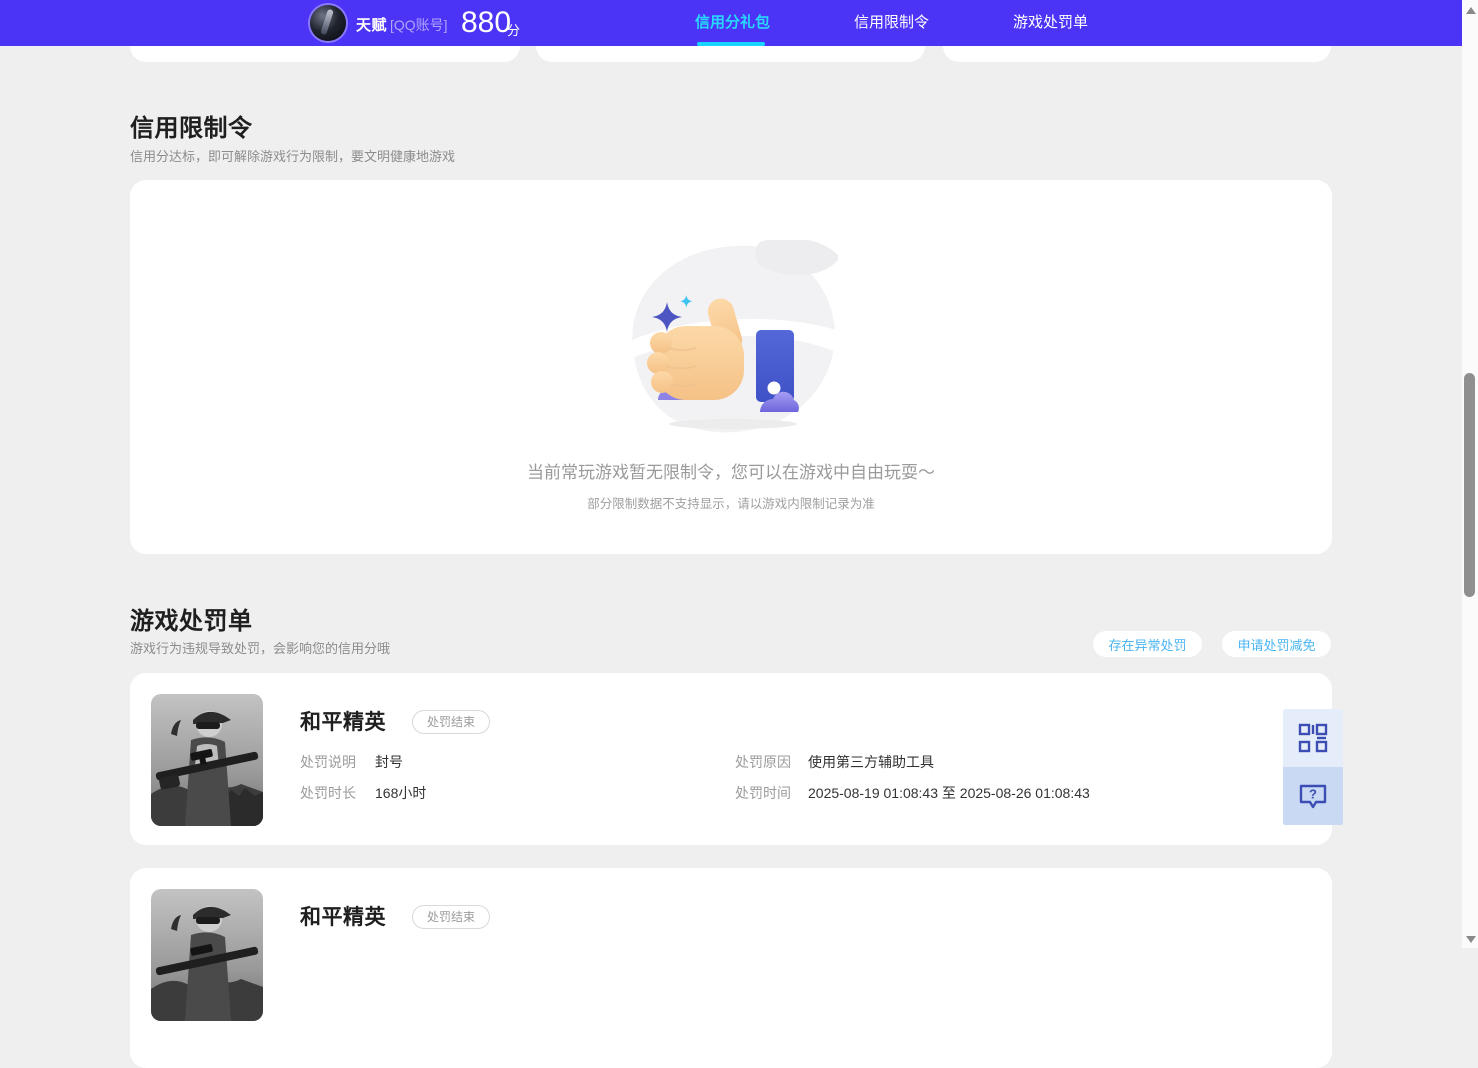  Describe the element at coordinates (372, 25) in the screenshot. I see `user-name: 天赋` at that location.